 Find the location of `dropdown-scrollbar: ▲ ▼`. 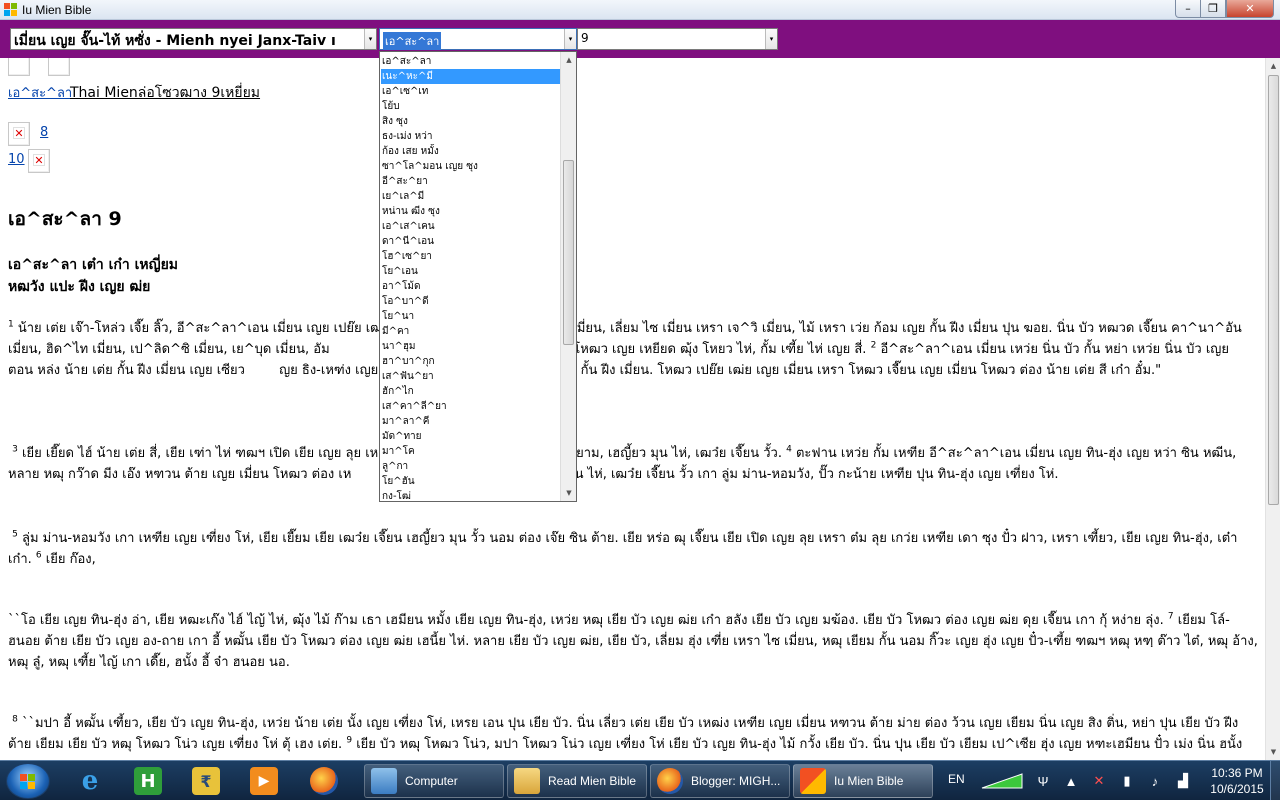

dropdown-scrollbar: ▲ ▼ is located at coordinates (568, 276).